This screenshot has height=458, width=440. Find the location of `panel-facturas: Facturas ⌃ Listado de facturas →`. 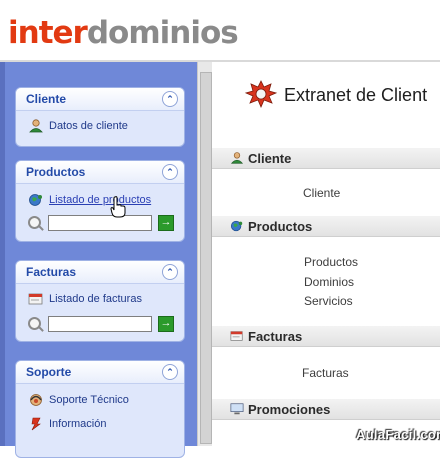

panel-facturas: Facturas ⌃ Listado de facturas → is located at coordinates (100, 301).